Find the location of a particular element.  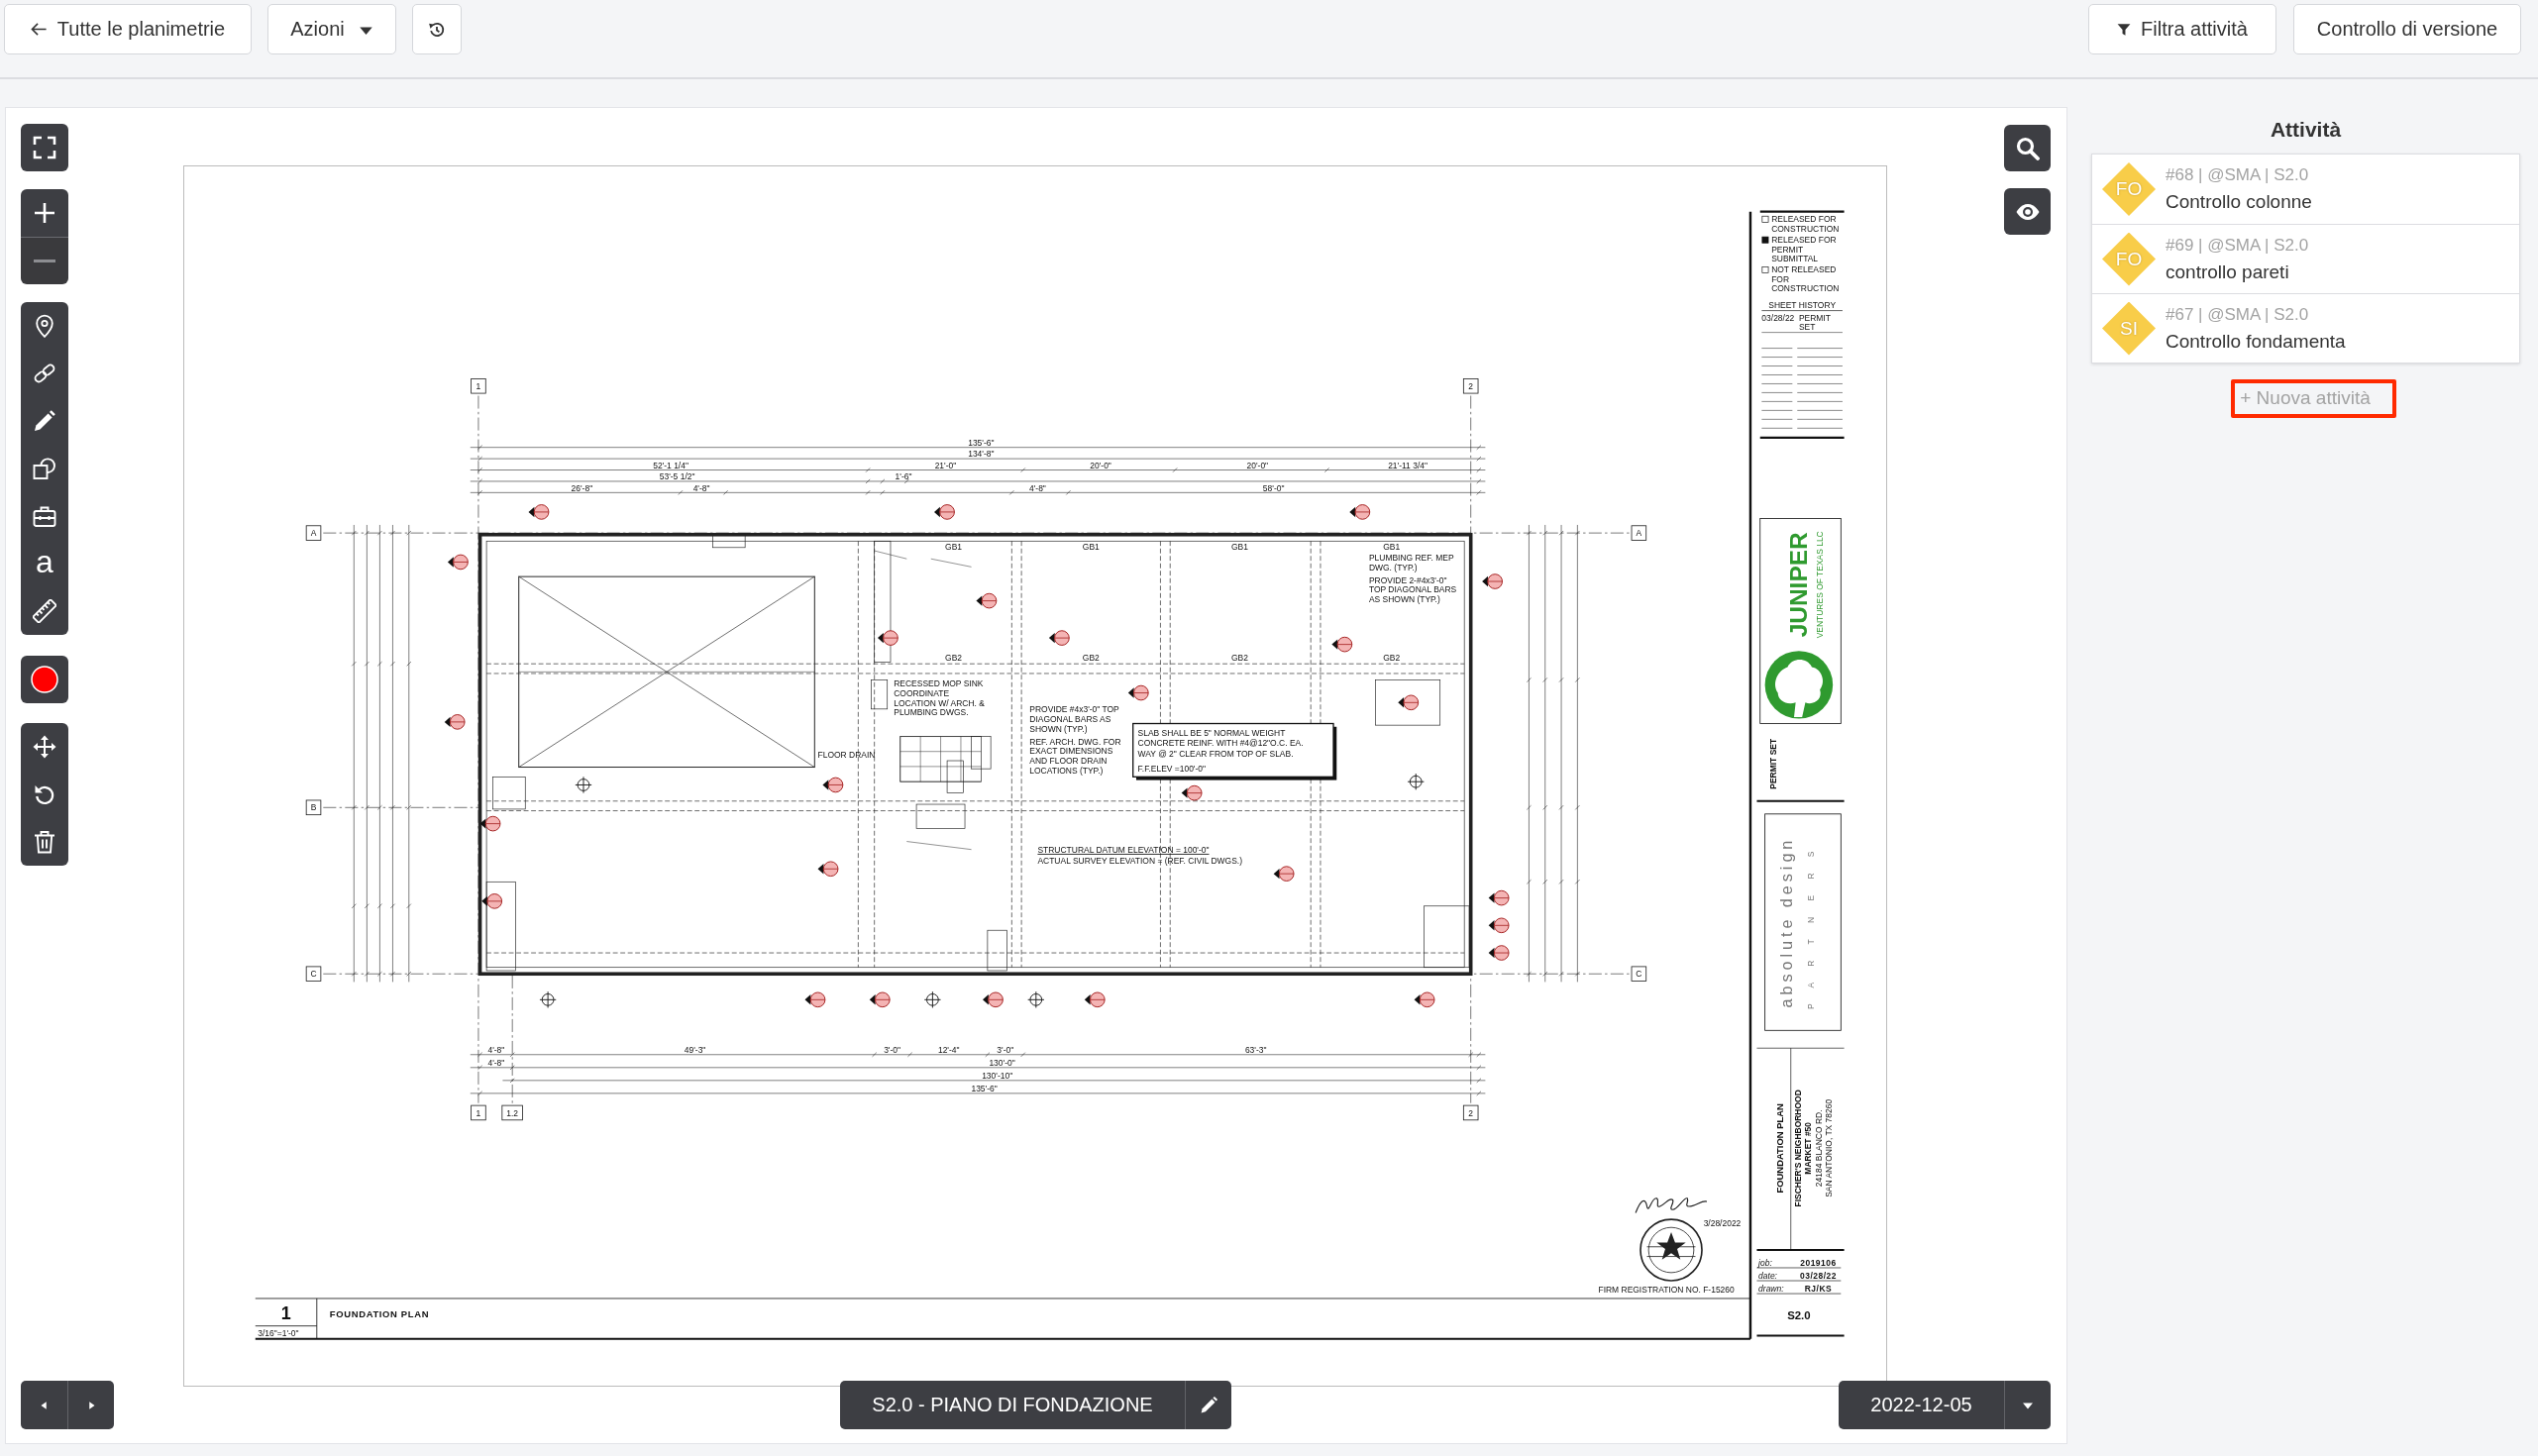

version-dropdown-button is located at coordinates (2027, 1405).